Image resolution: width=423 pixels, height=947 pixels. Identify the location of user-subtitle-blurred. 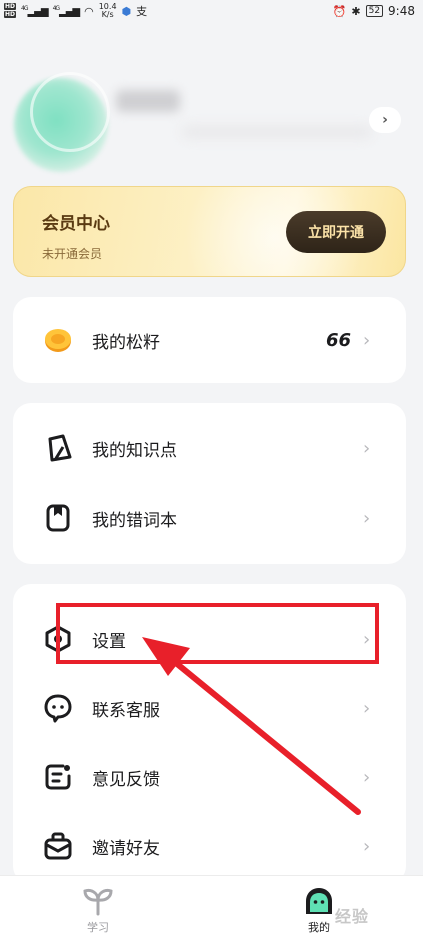
(277, 132).